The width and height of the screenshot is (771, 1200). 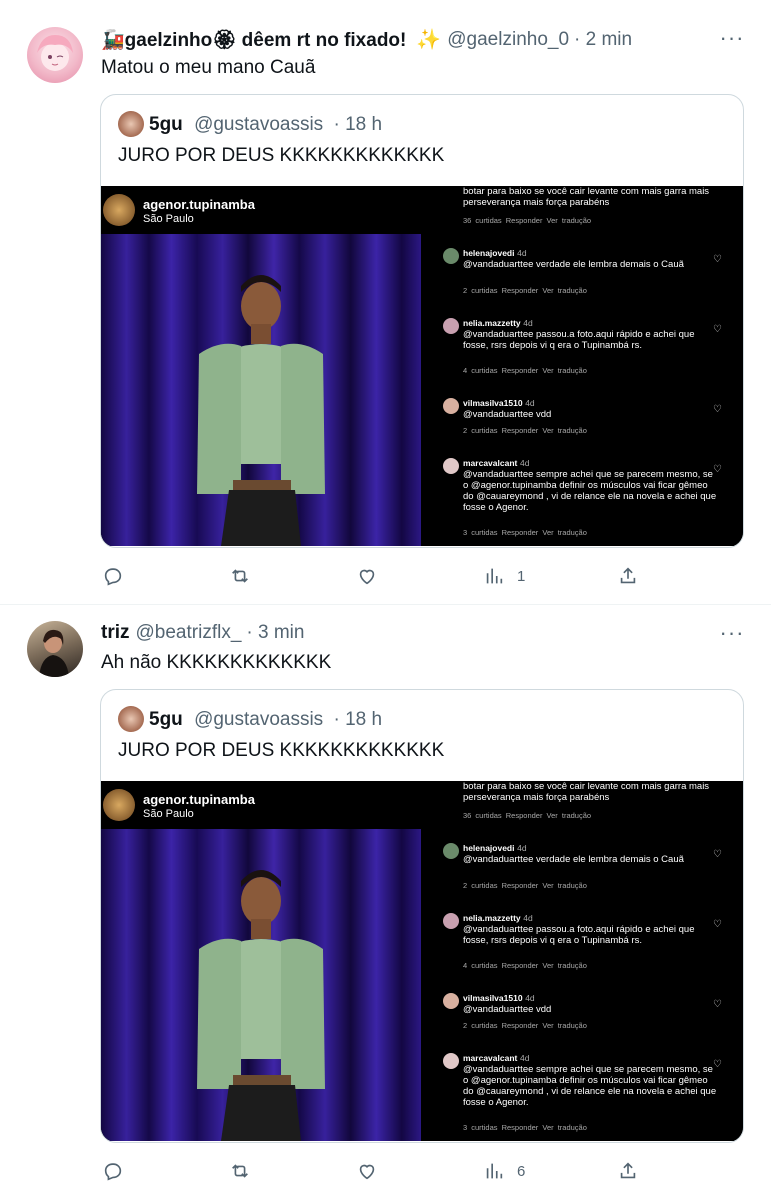 I want to click on views-count: 1, so click(x=521, y=576).